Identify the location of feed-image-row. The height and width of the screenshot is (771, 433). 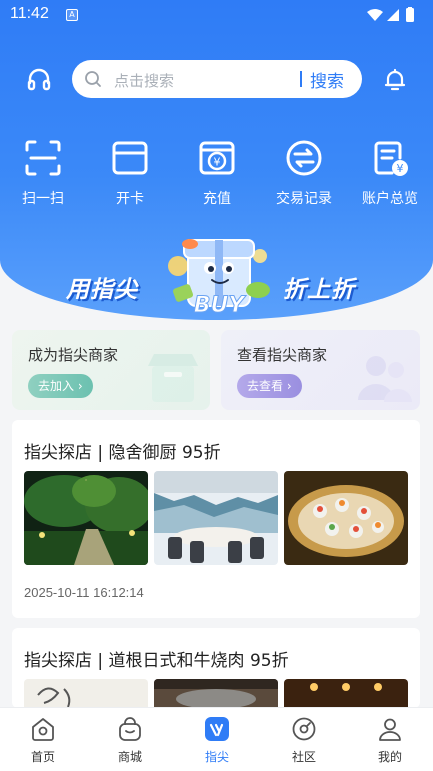
(216, 693).